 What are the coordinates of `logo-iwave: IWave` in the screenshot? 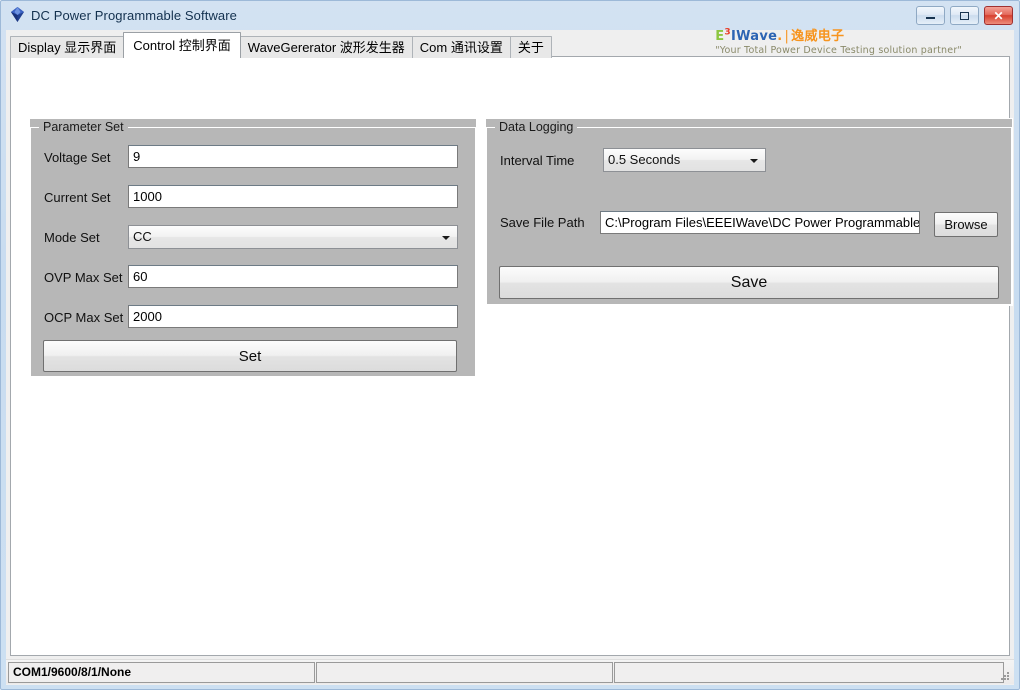 It's located at (754, 36).